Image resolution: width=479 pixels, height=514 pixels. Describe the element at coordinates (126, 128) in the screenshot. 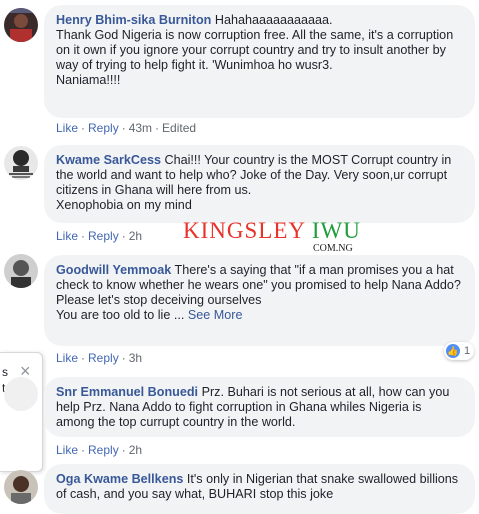

I see `comment-actions: Like · Reply · 43m · Edited` at that location.